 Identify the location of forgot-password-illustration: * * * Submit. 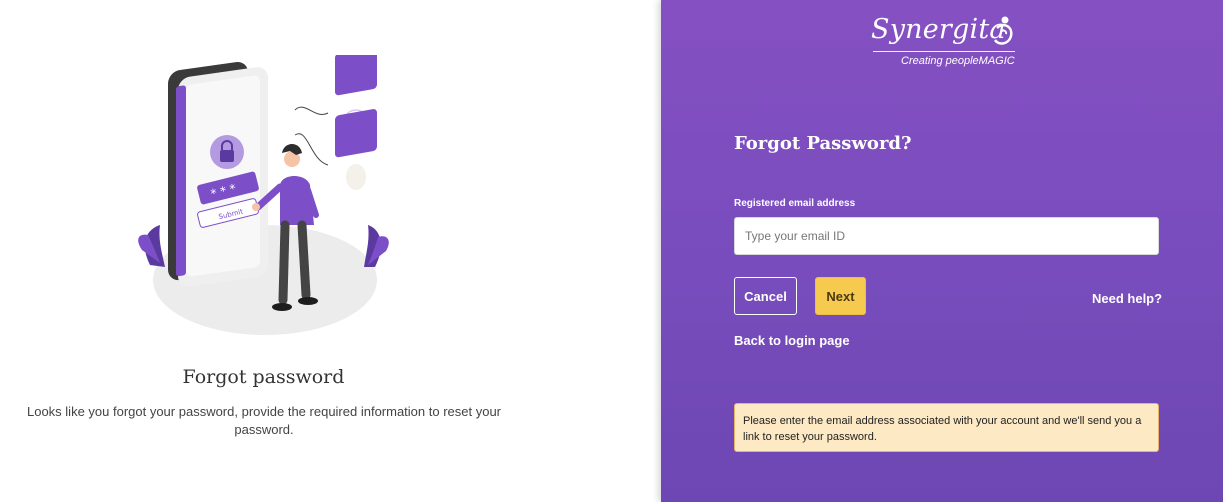
(263, 195).